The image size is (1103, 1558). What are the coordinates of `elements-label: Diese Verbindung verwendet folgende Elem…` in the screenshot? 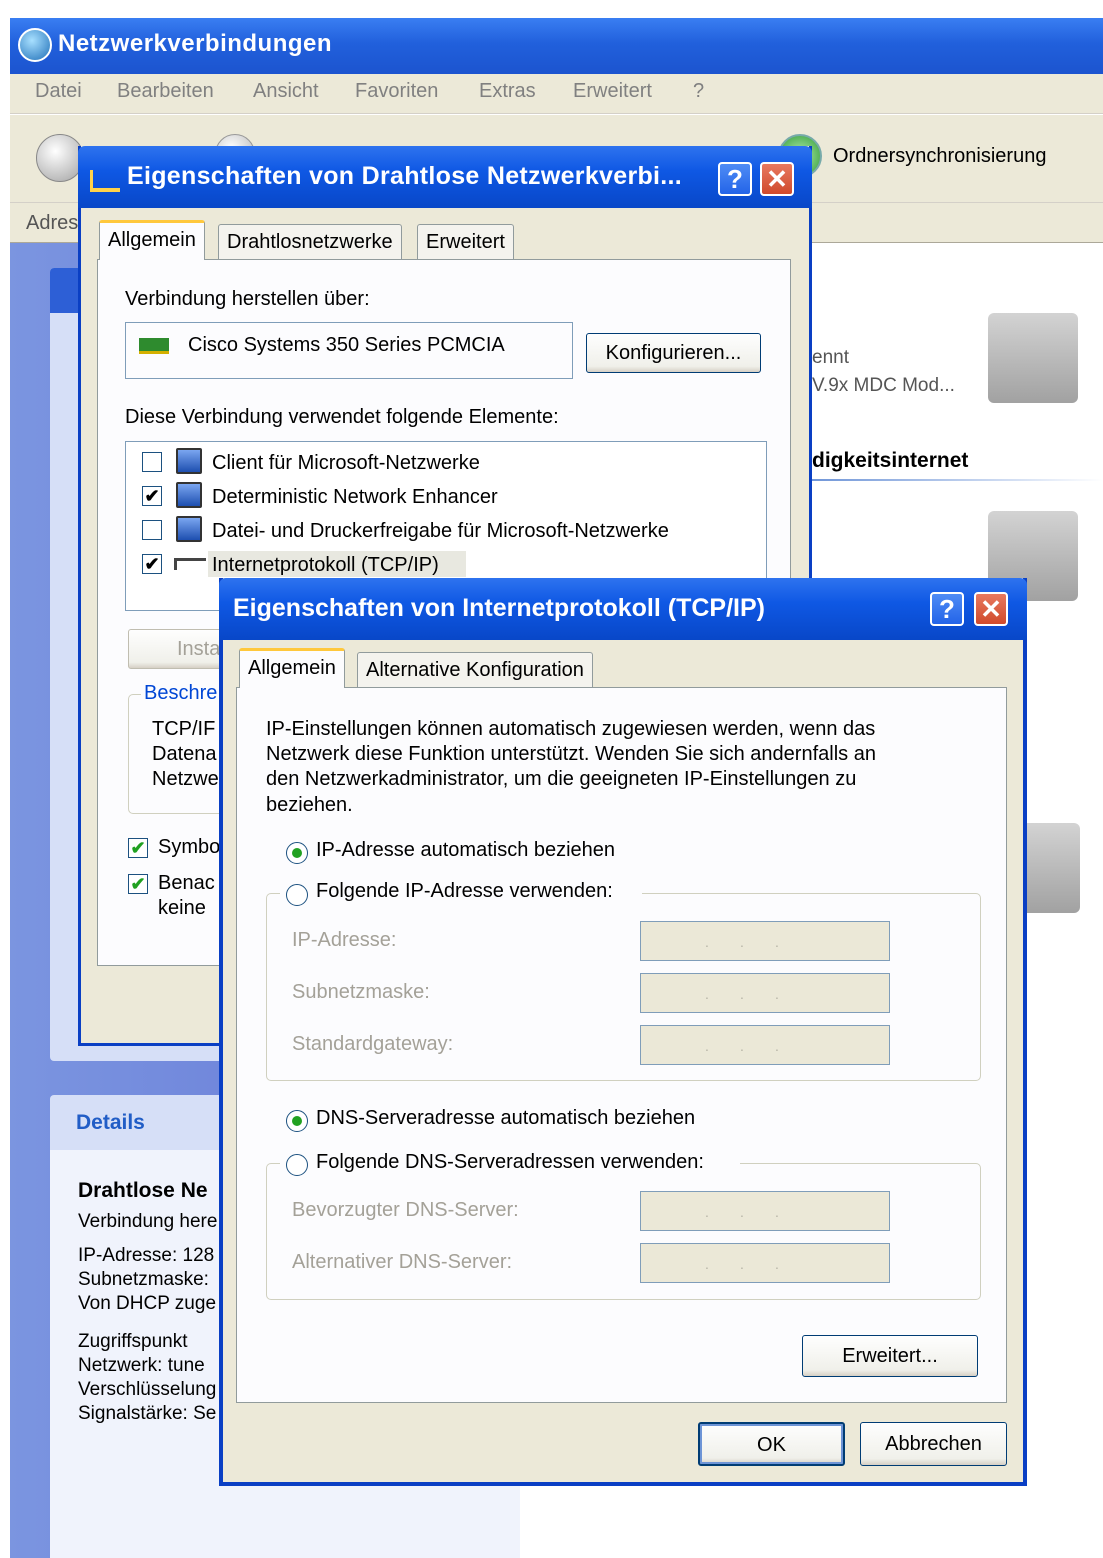 It's located at (342, 417).